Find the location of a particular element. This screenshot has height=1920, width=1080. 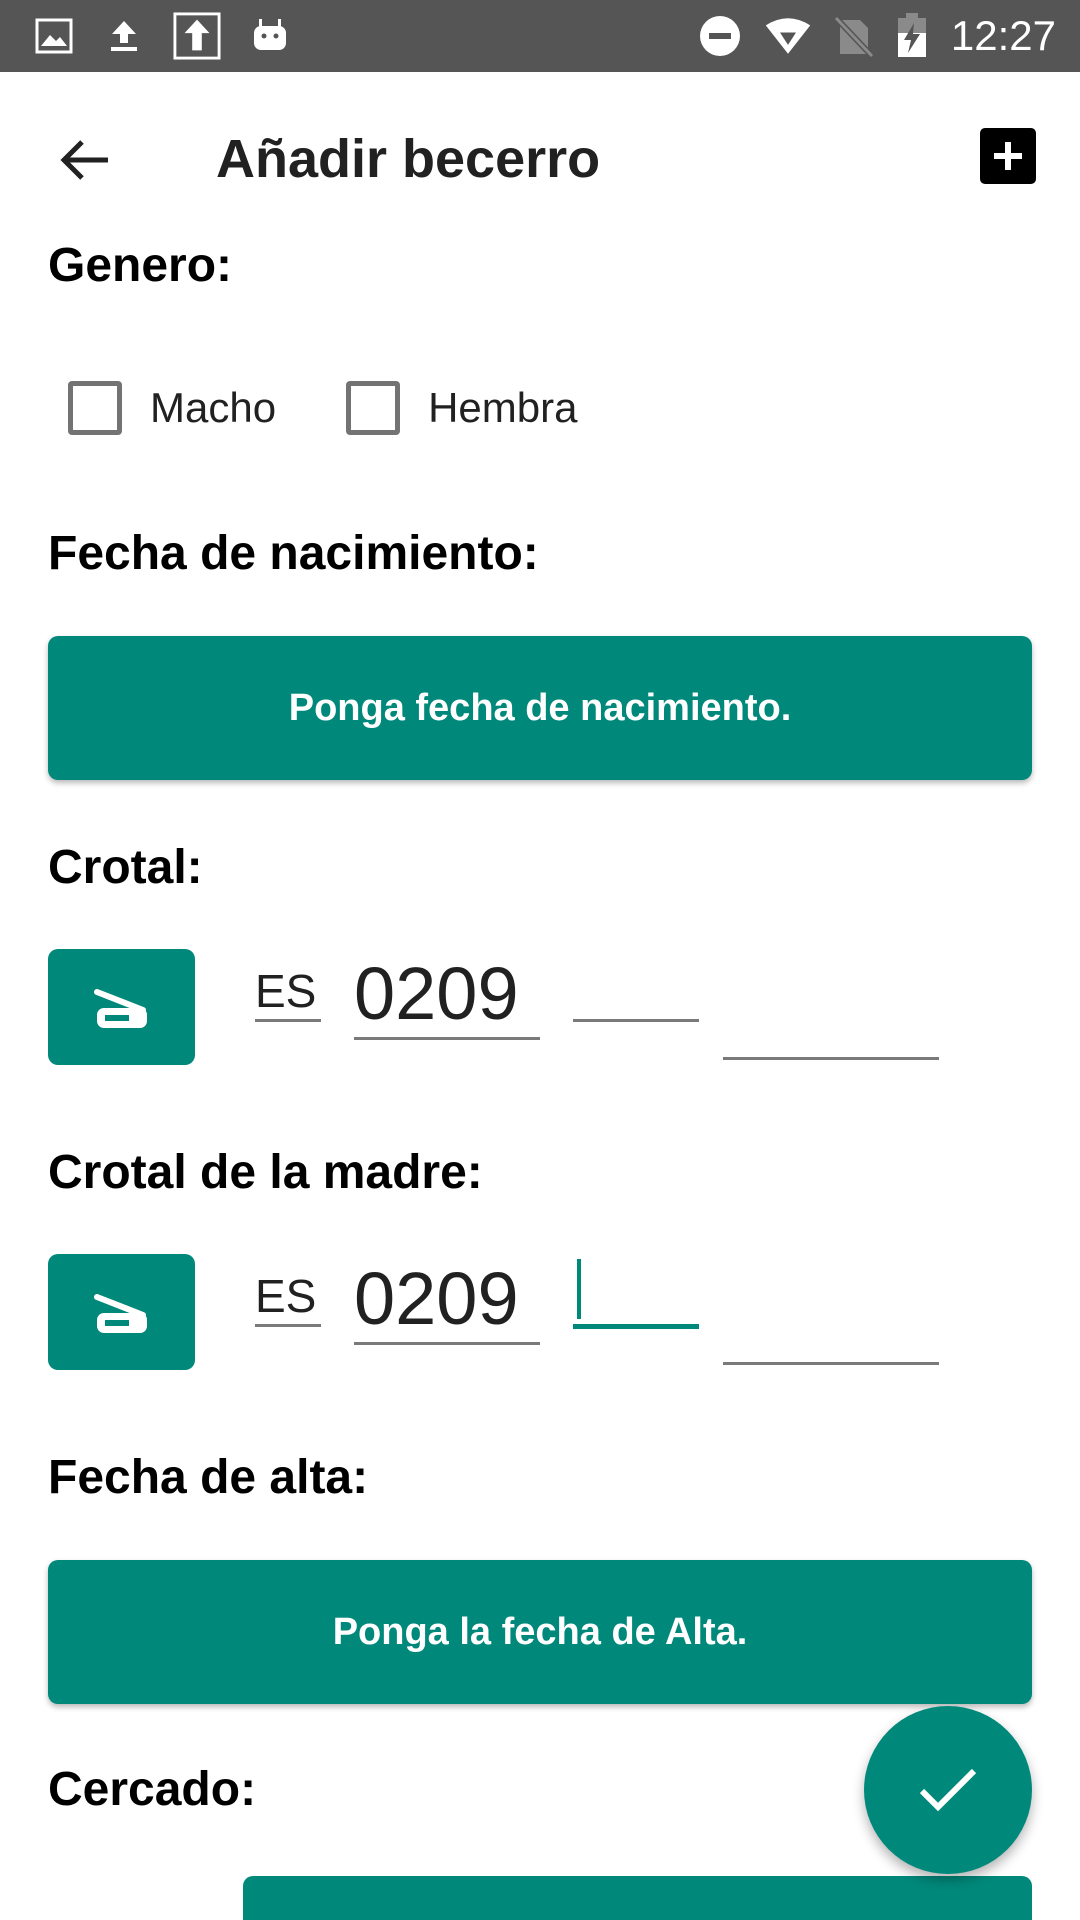

battery-charging-icon is located at coordinates (912, 36).